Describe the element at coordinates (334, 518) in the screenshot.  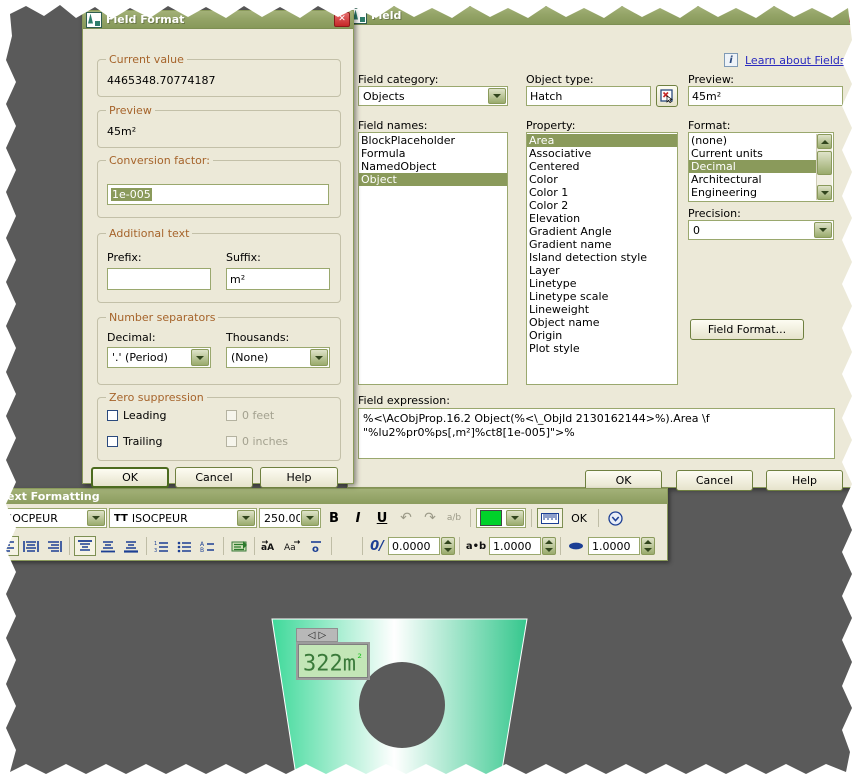
I see `bold-button: B` at that location.